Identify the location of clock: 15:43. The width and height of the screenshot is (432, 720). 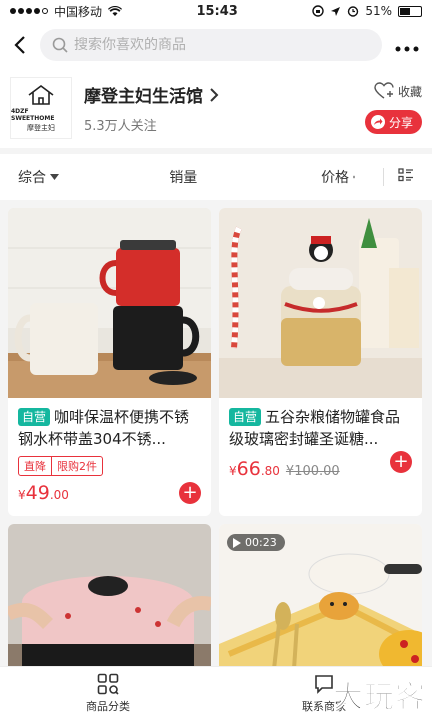
(217, 11).